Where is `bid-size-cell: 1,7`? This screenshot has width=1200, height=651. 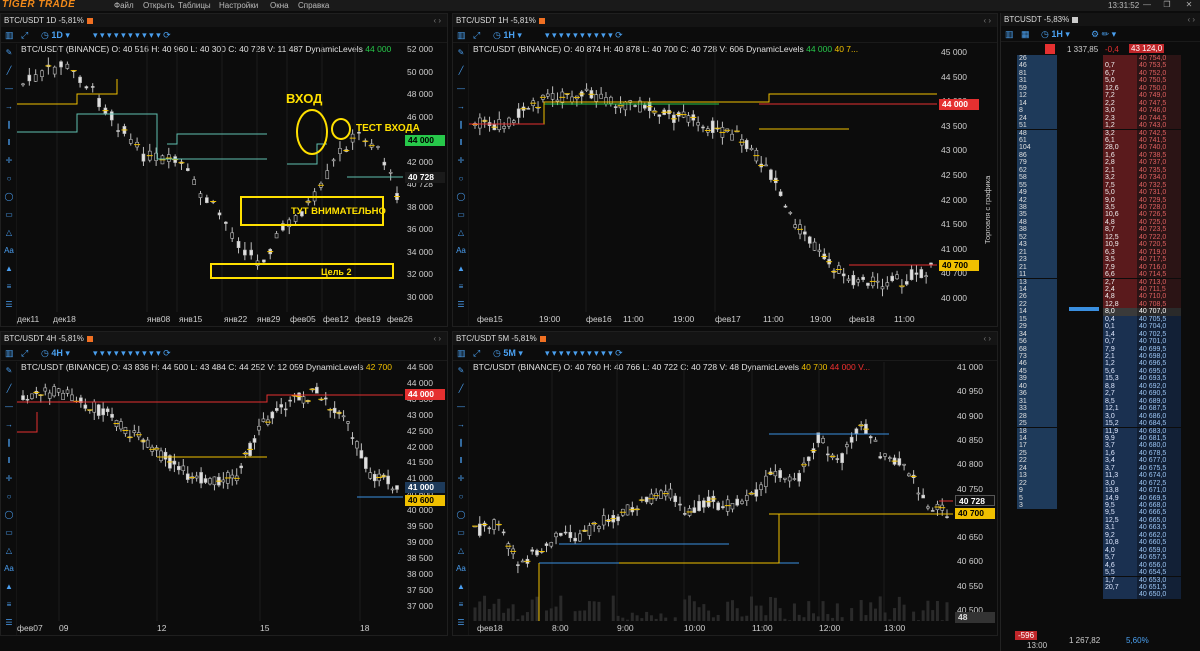
bid-size-cell: 1,7 is located at coordinates (1120, 580).